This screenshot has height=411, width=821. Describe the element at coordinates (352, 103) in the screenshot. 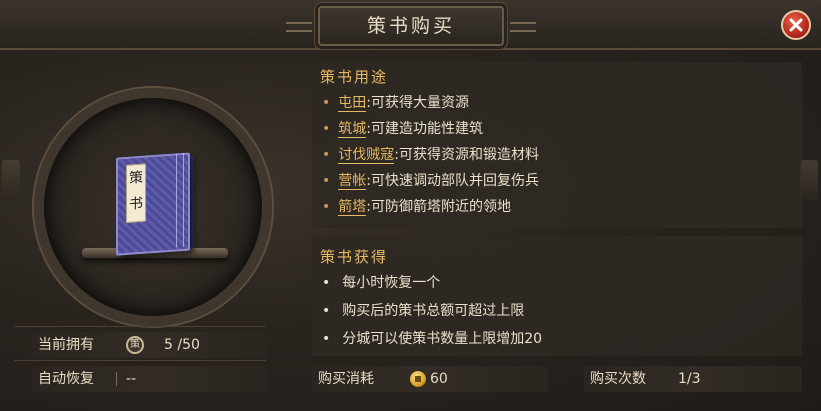

I see `usage-keyword: 屯田` at that location.